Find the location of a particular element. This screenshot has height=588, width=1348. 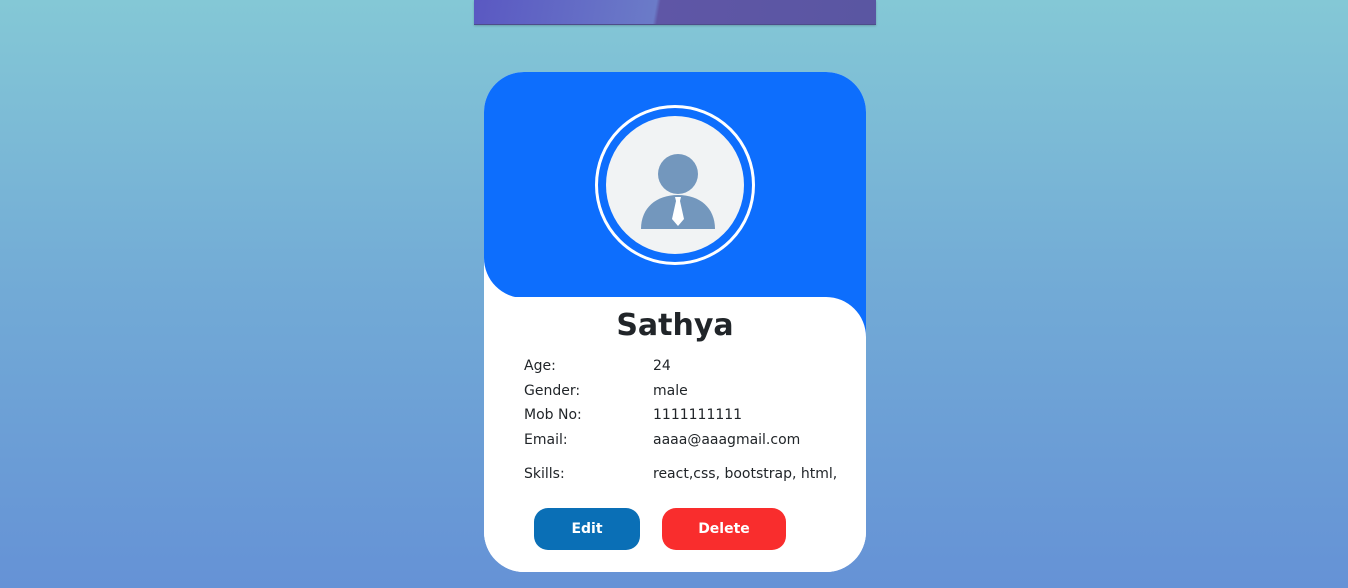

field-value: aaaa@aaagmail.com is located at coordinates (727, 440).